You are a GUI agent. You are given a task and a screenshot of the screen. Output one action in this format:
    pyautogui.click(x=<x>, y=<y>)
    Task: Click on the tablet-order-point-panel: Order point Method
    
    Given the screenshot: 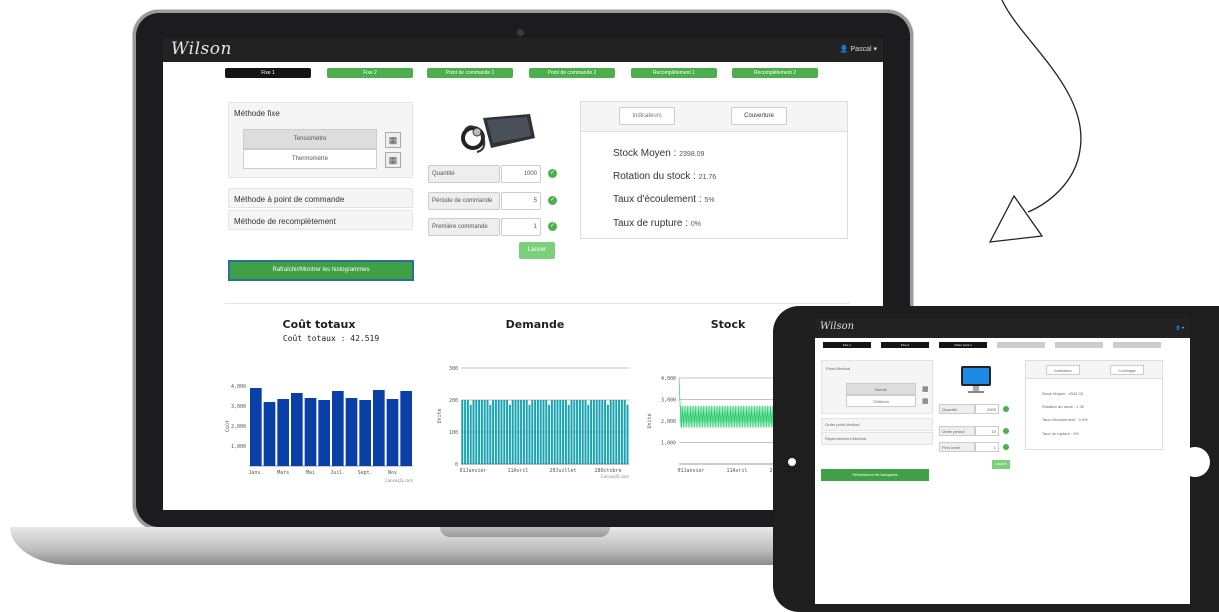 What is the action you would take?
    pyautogui.click(x=877, y=424)
    